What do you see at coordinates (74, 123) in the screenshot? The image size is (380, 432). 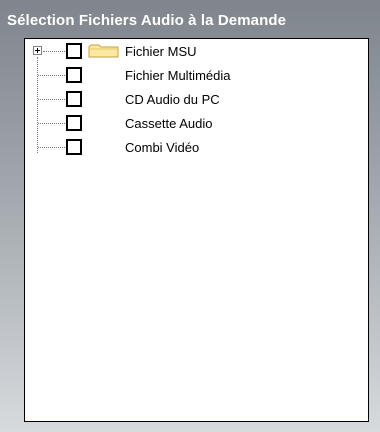 I see `checkbox-cassette-audio` at bounding box center [74, 123].